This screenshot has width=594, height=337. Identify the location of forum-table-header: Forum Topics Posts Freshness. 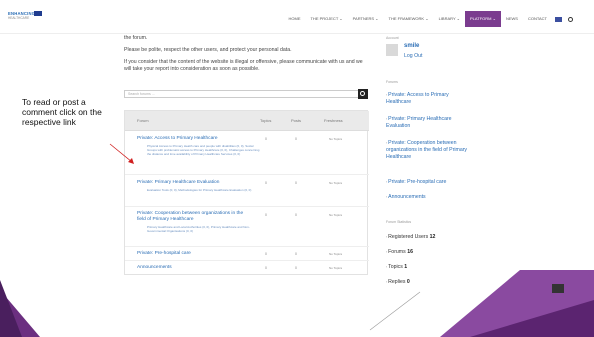
(247, 121).